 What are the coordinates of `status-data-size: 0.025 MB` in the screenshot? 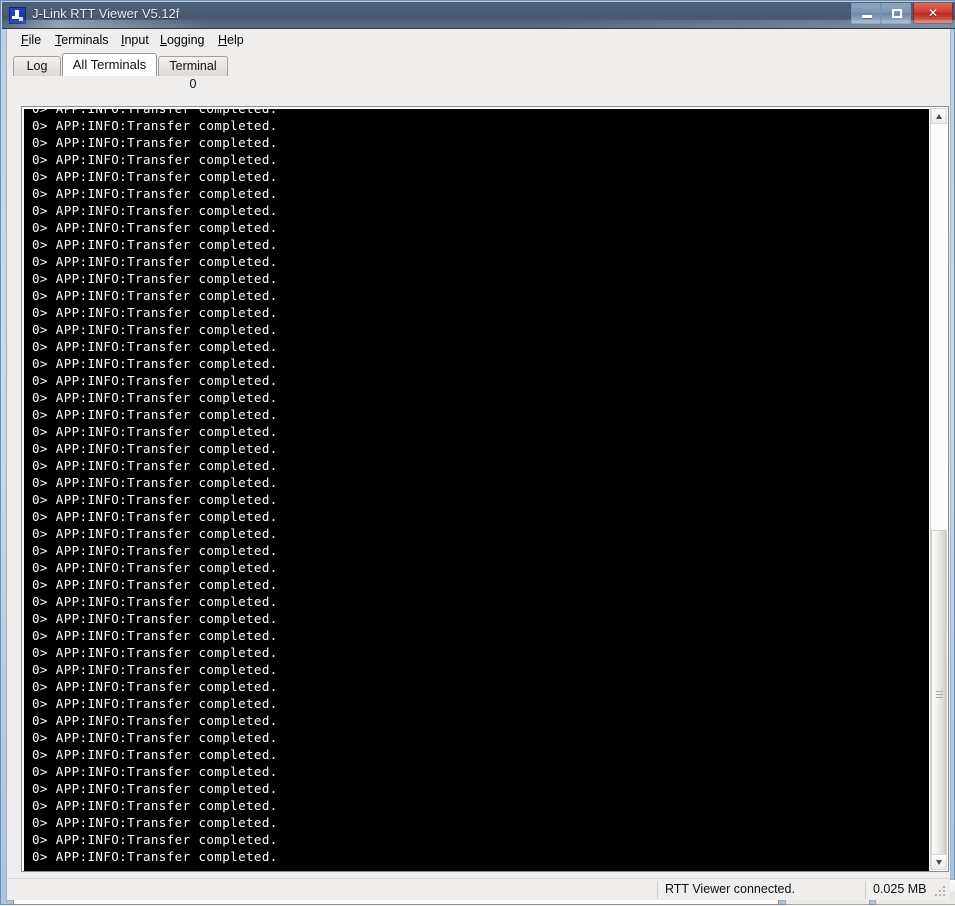 It's located at (900, 889).